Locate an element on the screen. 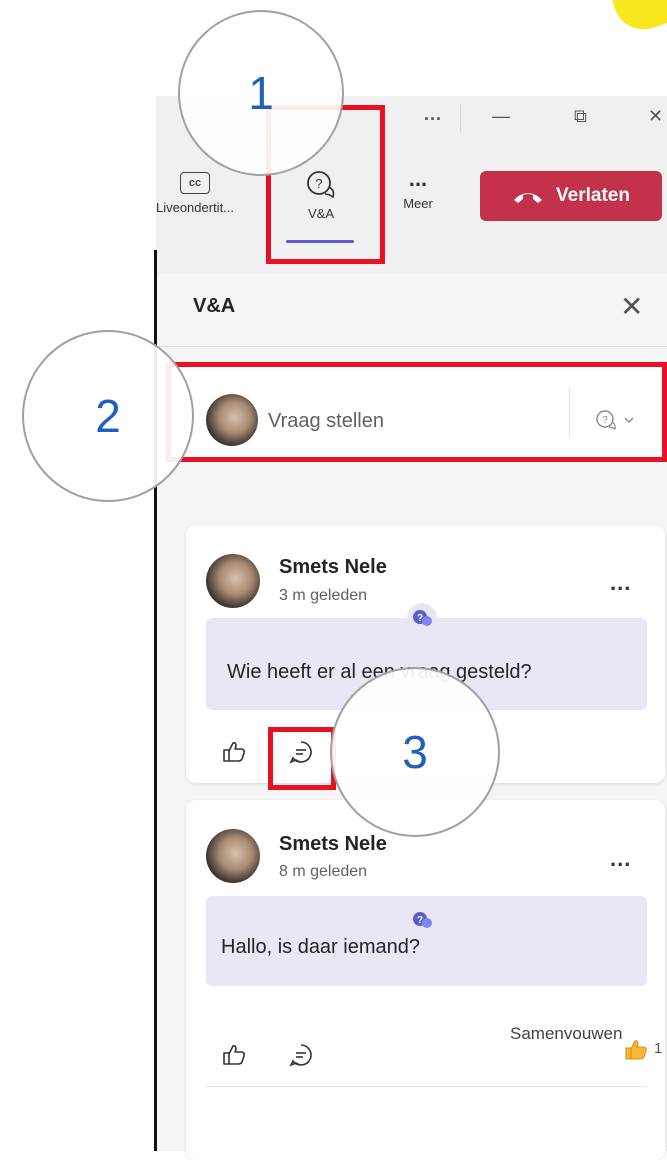  question-timestamp: 3 m geleden is located at coordinates (323, 595).